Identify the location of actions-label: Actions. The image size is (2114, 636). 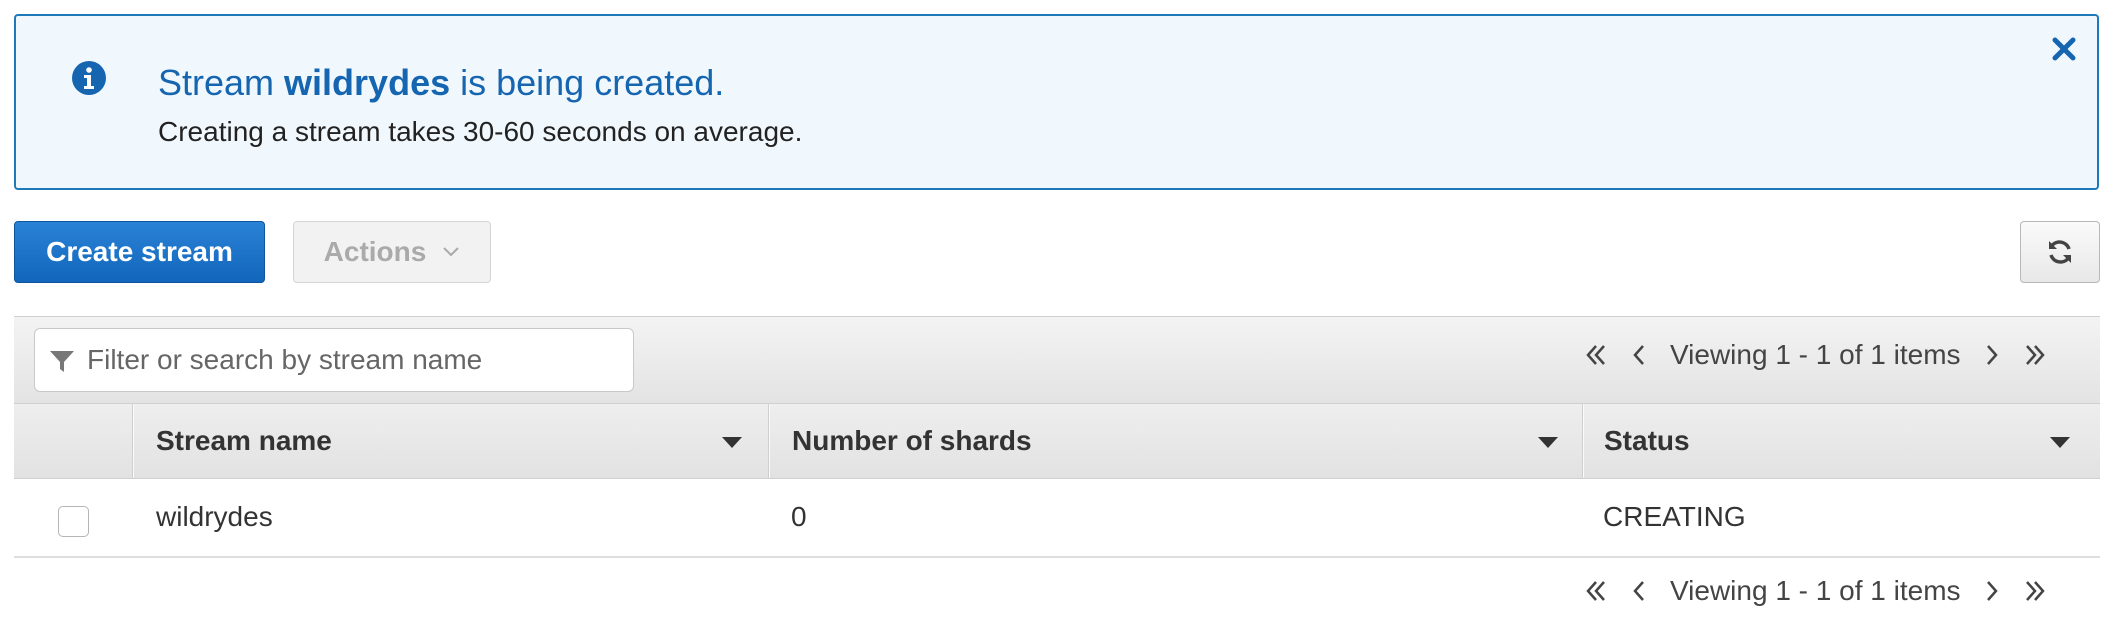
(375, 251).